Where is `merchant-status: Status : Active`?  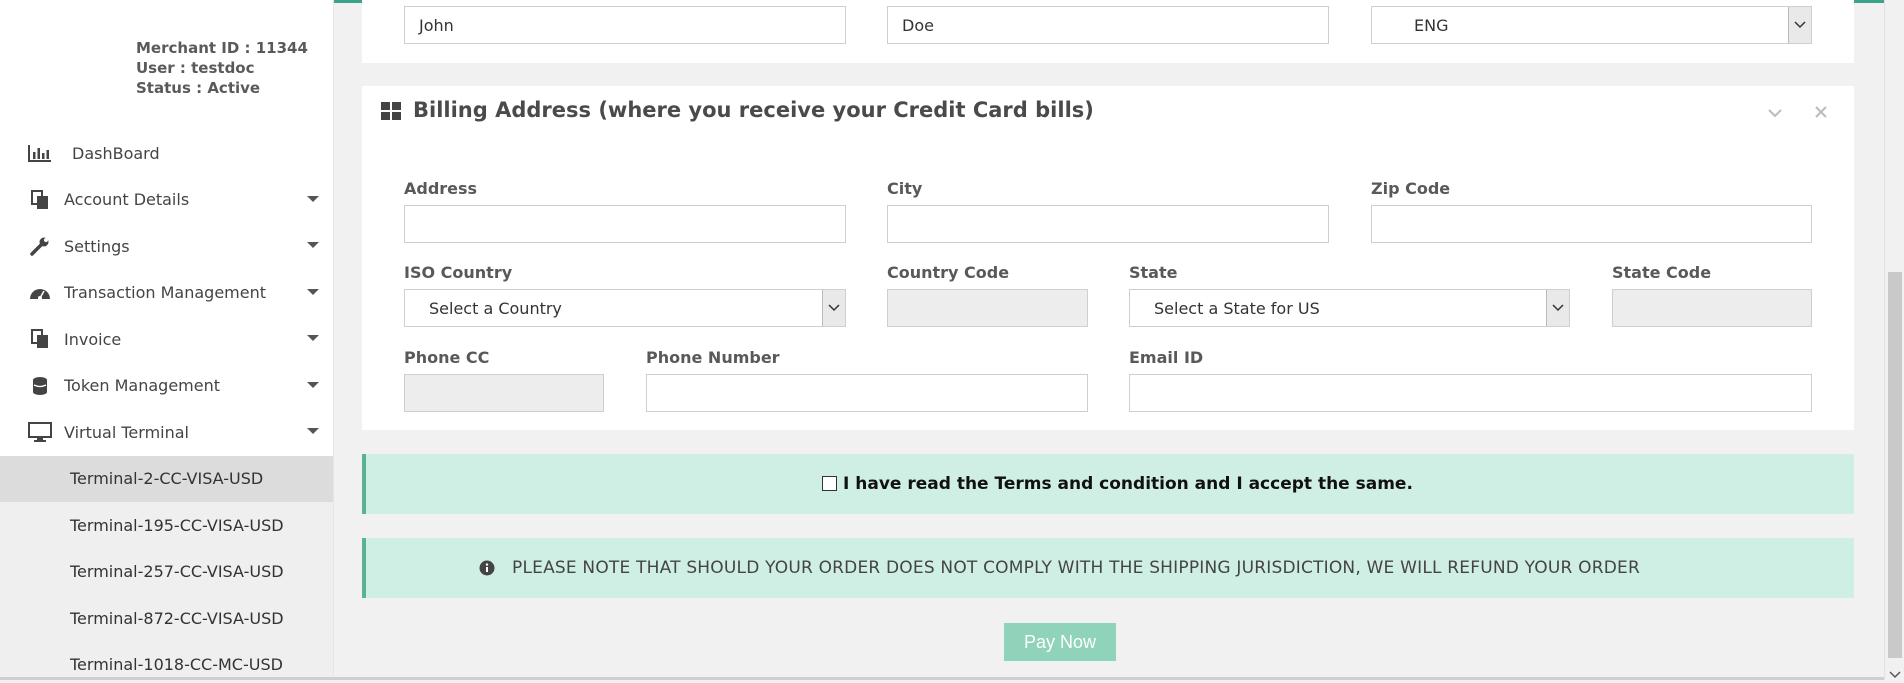
merchant-status: Status : Active is located at coordinates (198, 88).